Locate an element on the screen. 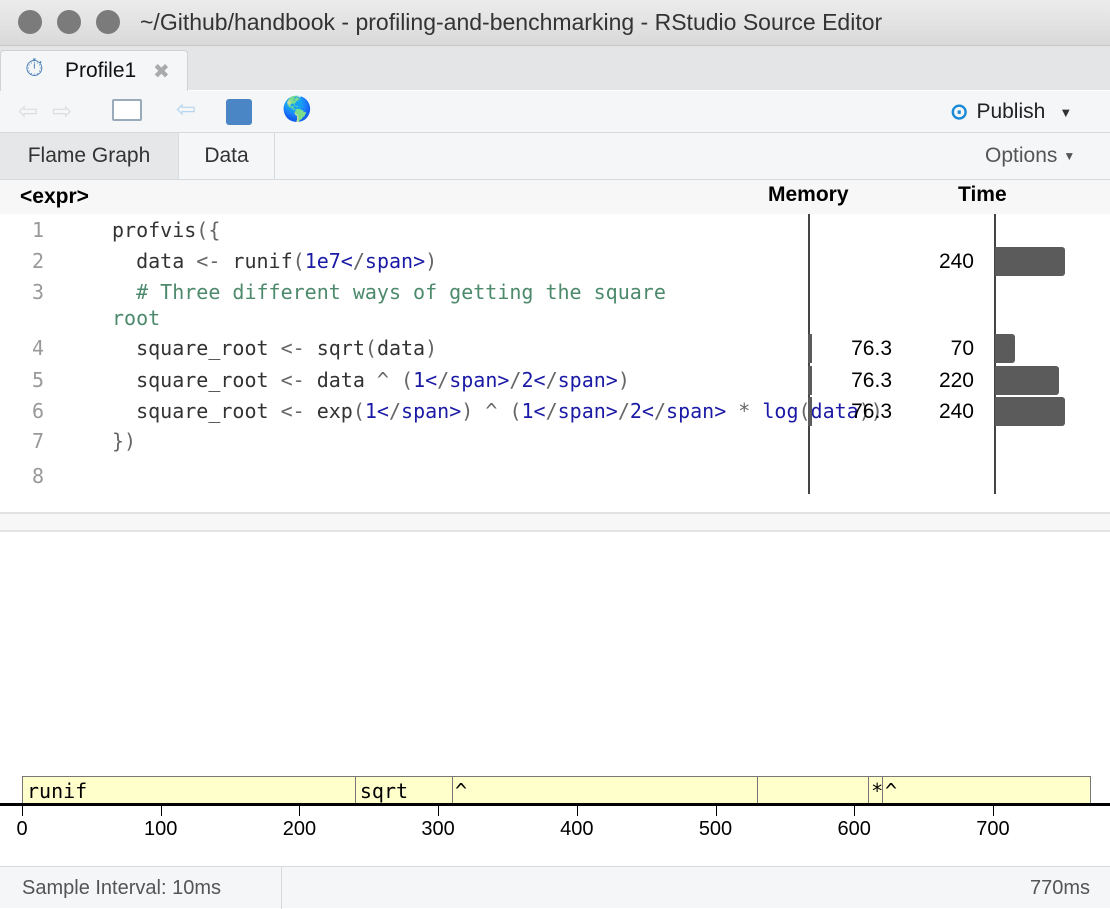 The image size is (1110, 909). x-tick-label: 0 is located at coordinates (22, 829).